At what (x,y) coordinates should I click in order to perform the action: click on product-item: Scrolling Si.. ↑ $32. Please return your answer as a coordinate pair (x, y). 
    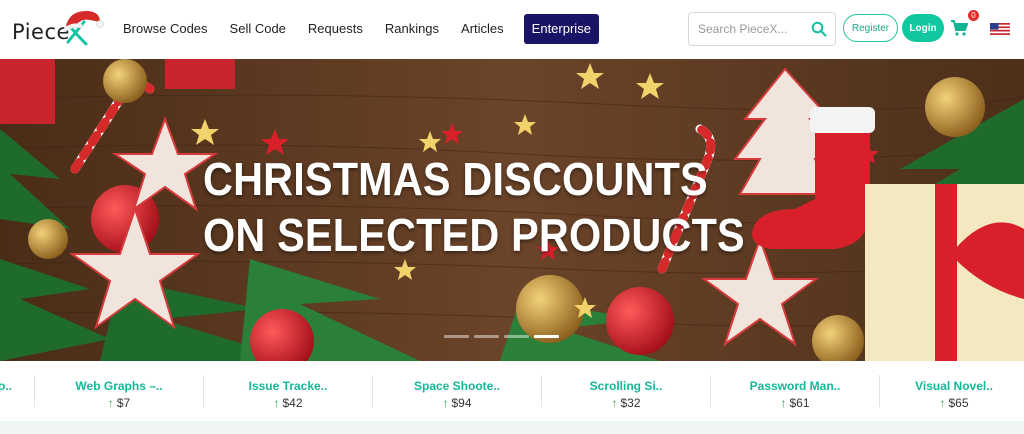
    Looking at the image, I should click on (626, 394).